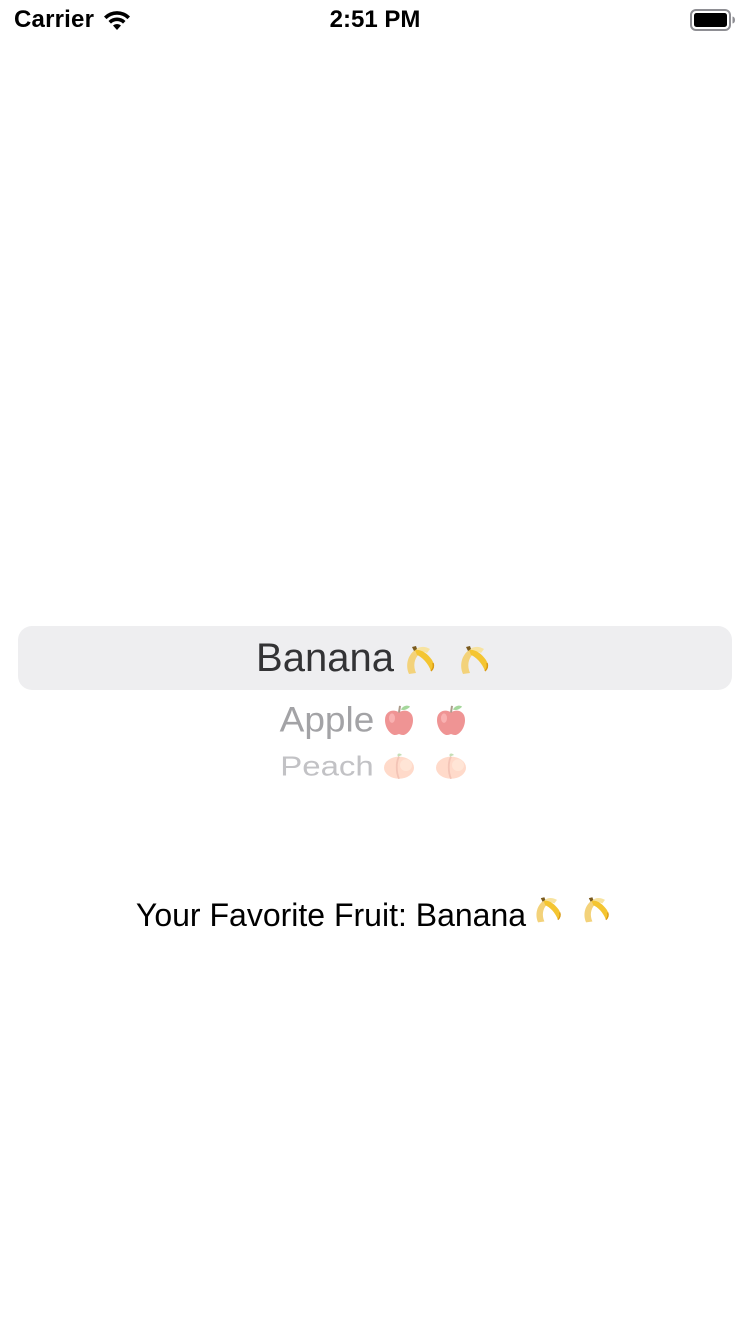  I want to click on picker-option-label: Apple, so click(327, 719).